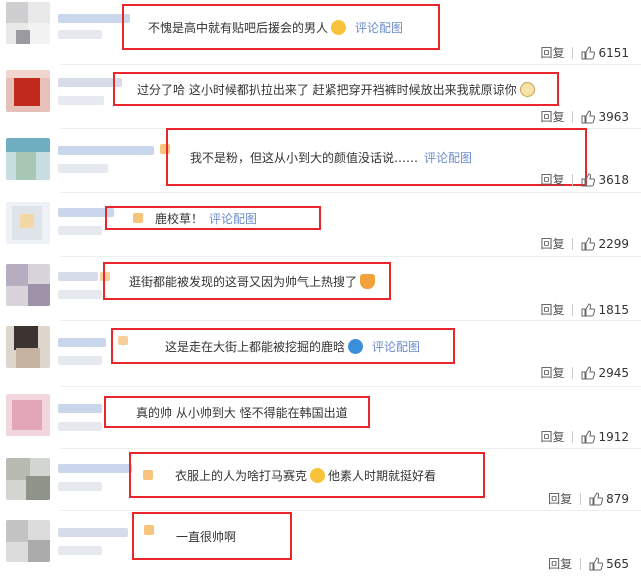 The image size is (641, 576). I want to click on comment-row: 衣服上的人为啥打马赛克 他素人时期就挺好看 回复 879, so click(320, 479).